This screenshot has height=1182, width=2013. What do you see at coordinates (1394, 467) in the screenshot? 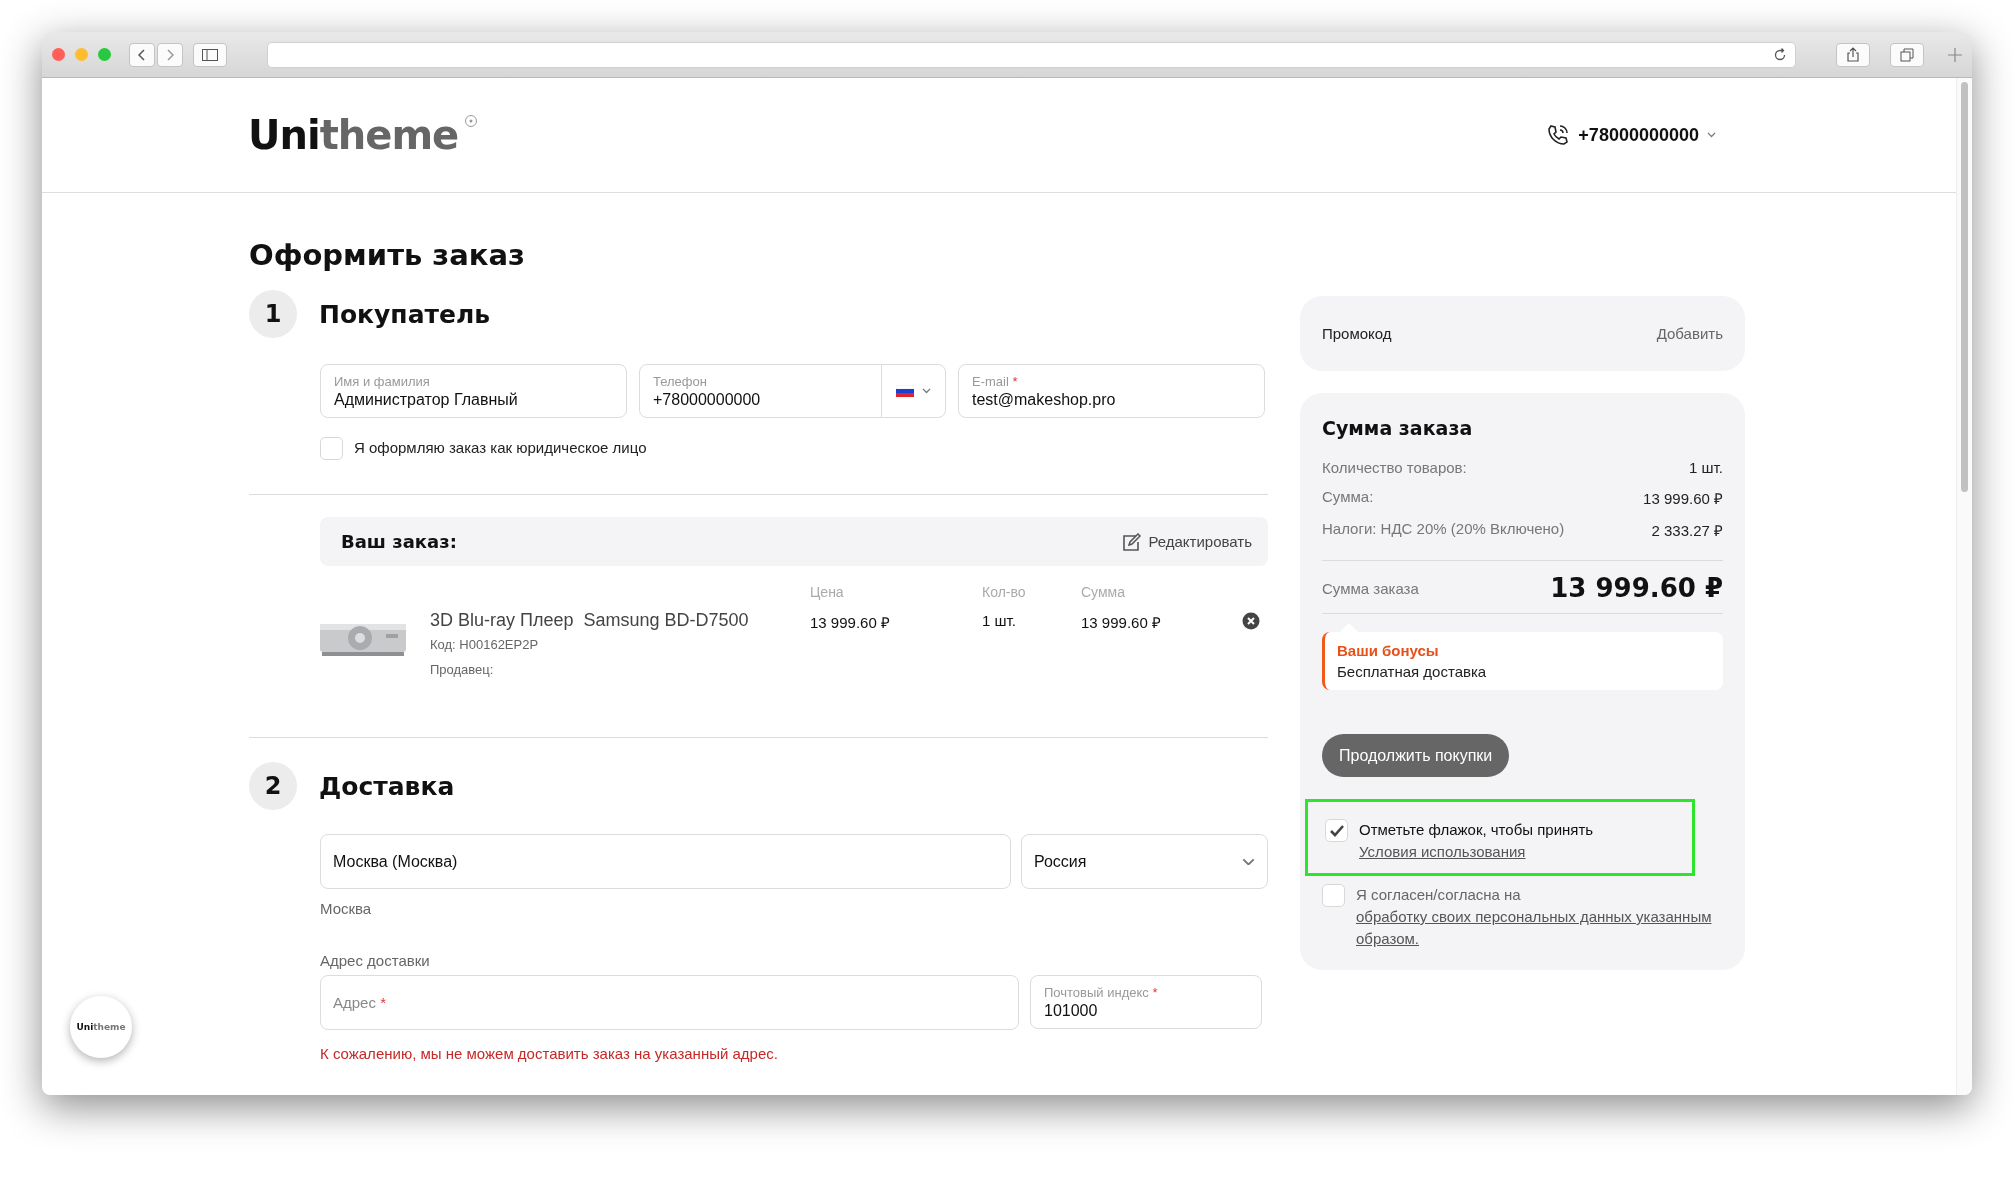
I see `summary-label: Количество товаров:` at bounding box center [1394, 467].